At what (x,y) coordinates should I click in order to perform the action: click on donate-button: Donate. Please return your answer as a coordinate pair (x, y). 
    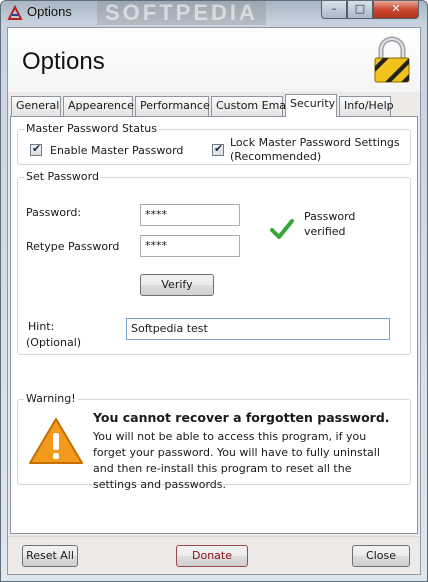
    Looking at the image, I should click on (212, 556).